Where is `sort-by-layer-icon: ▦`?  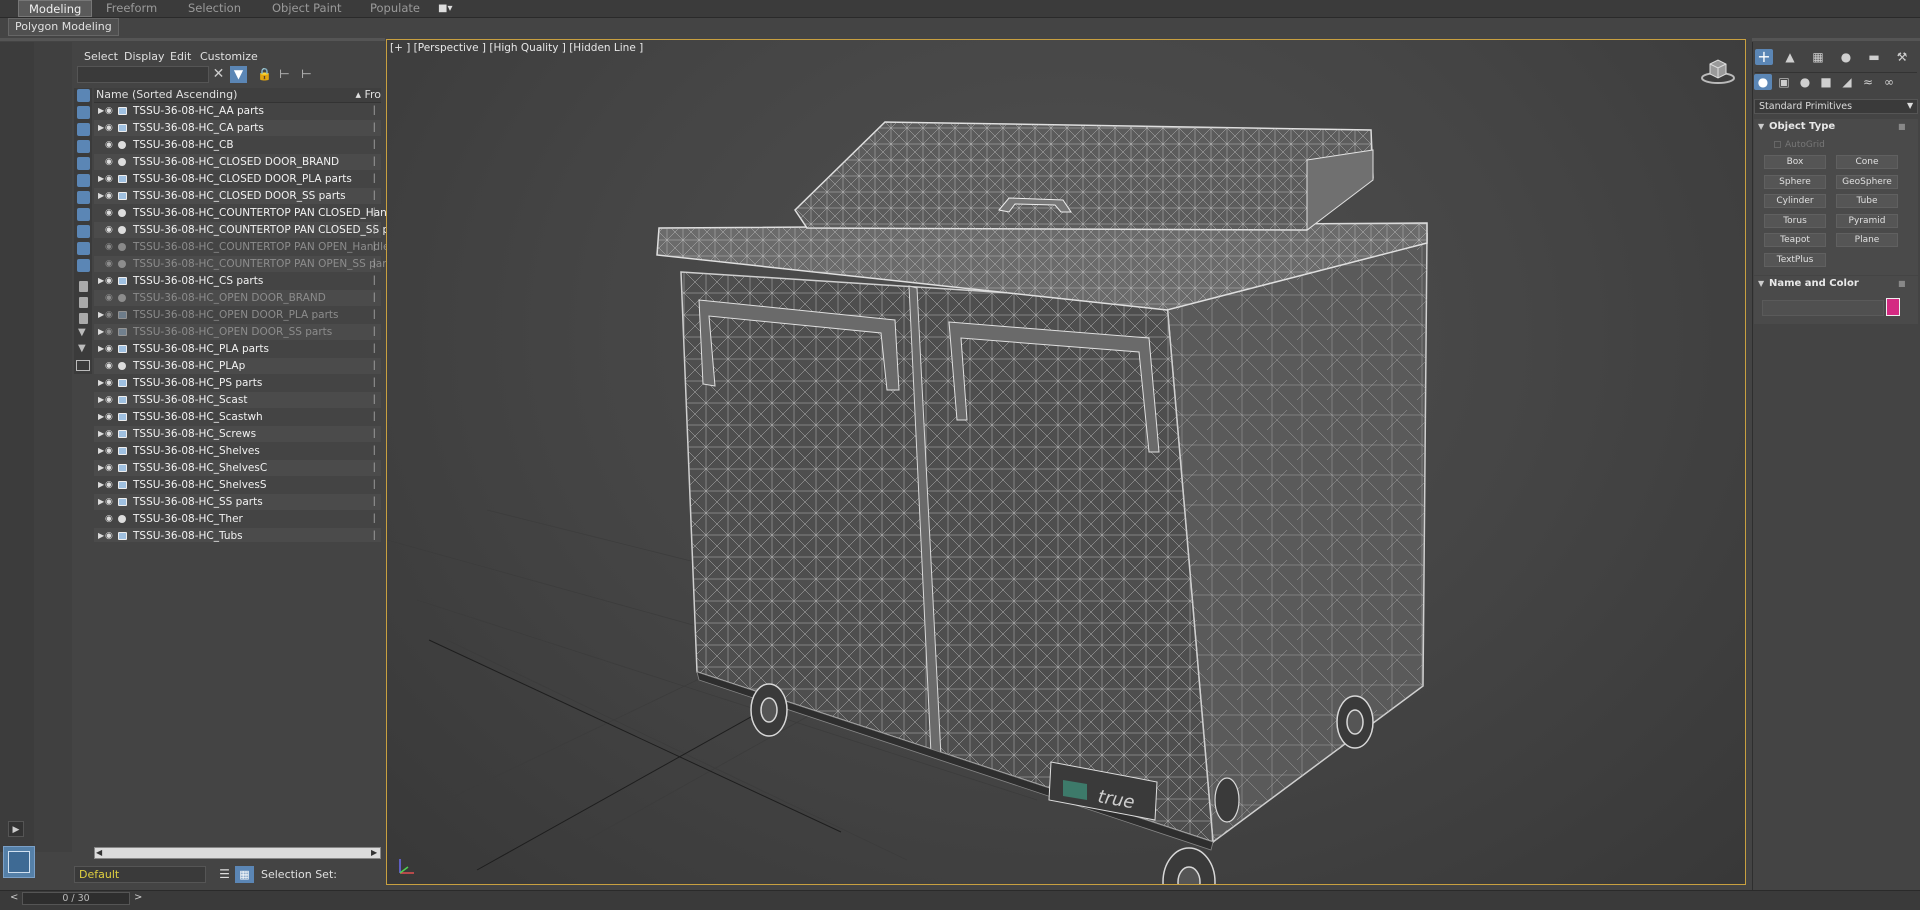
sort-by-layer-icon: ▦ is located at coordinates (244, 874).